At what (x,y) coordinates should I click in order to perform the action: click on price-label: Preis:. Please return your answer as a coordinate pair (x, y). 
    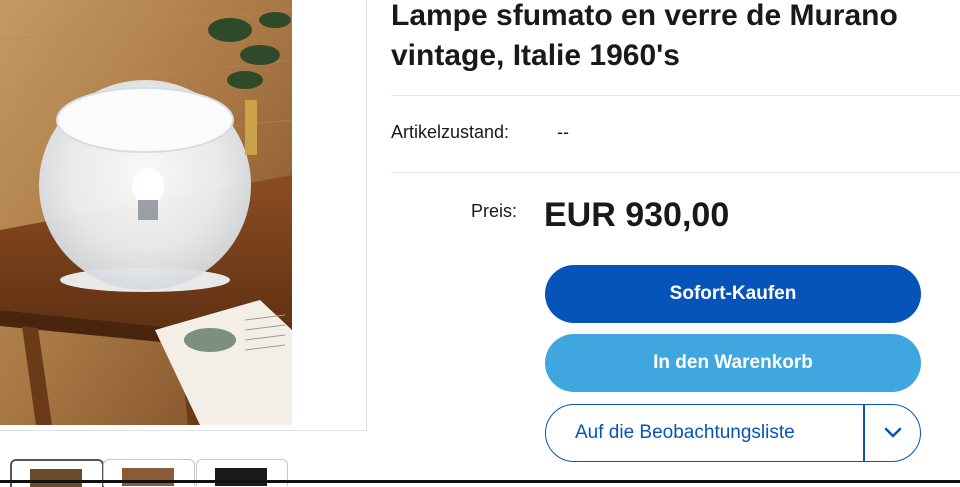
    Looking at the image, I should click on (494, 211).